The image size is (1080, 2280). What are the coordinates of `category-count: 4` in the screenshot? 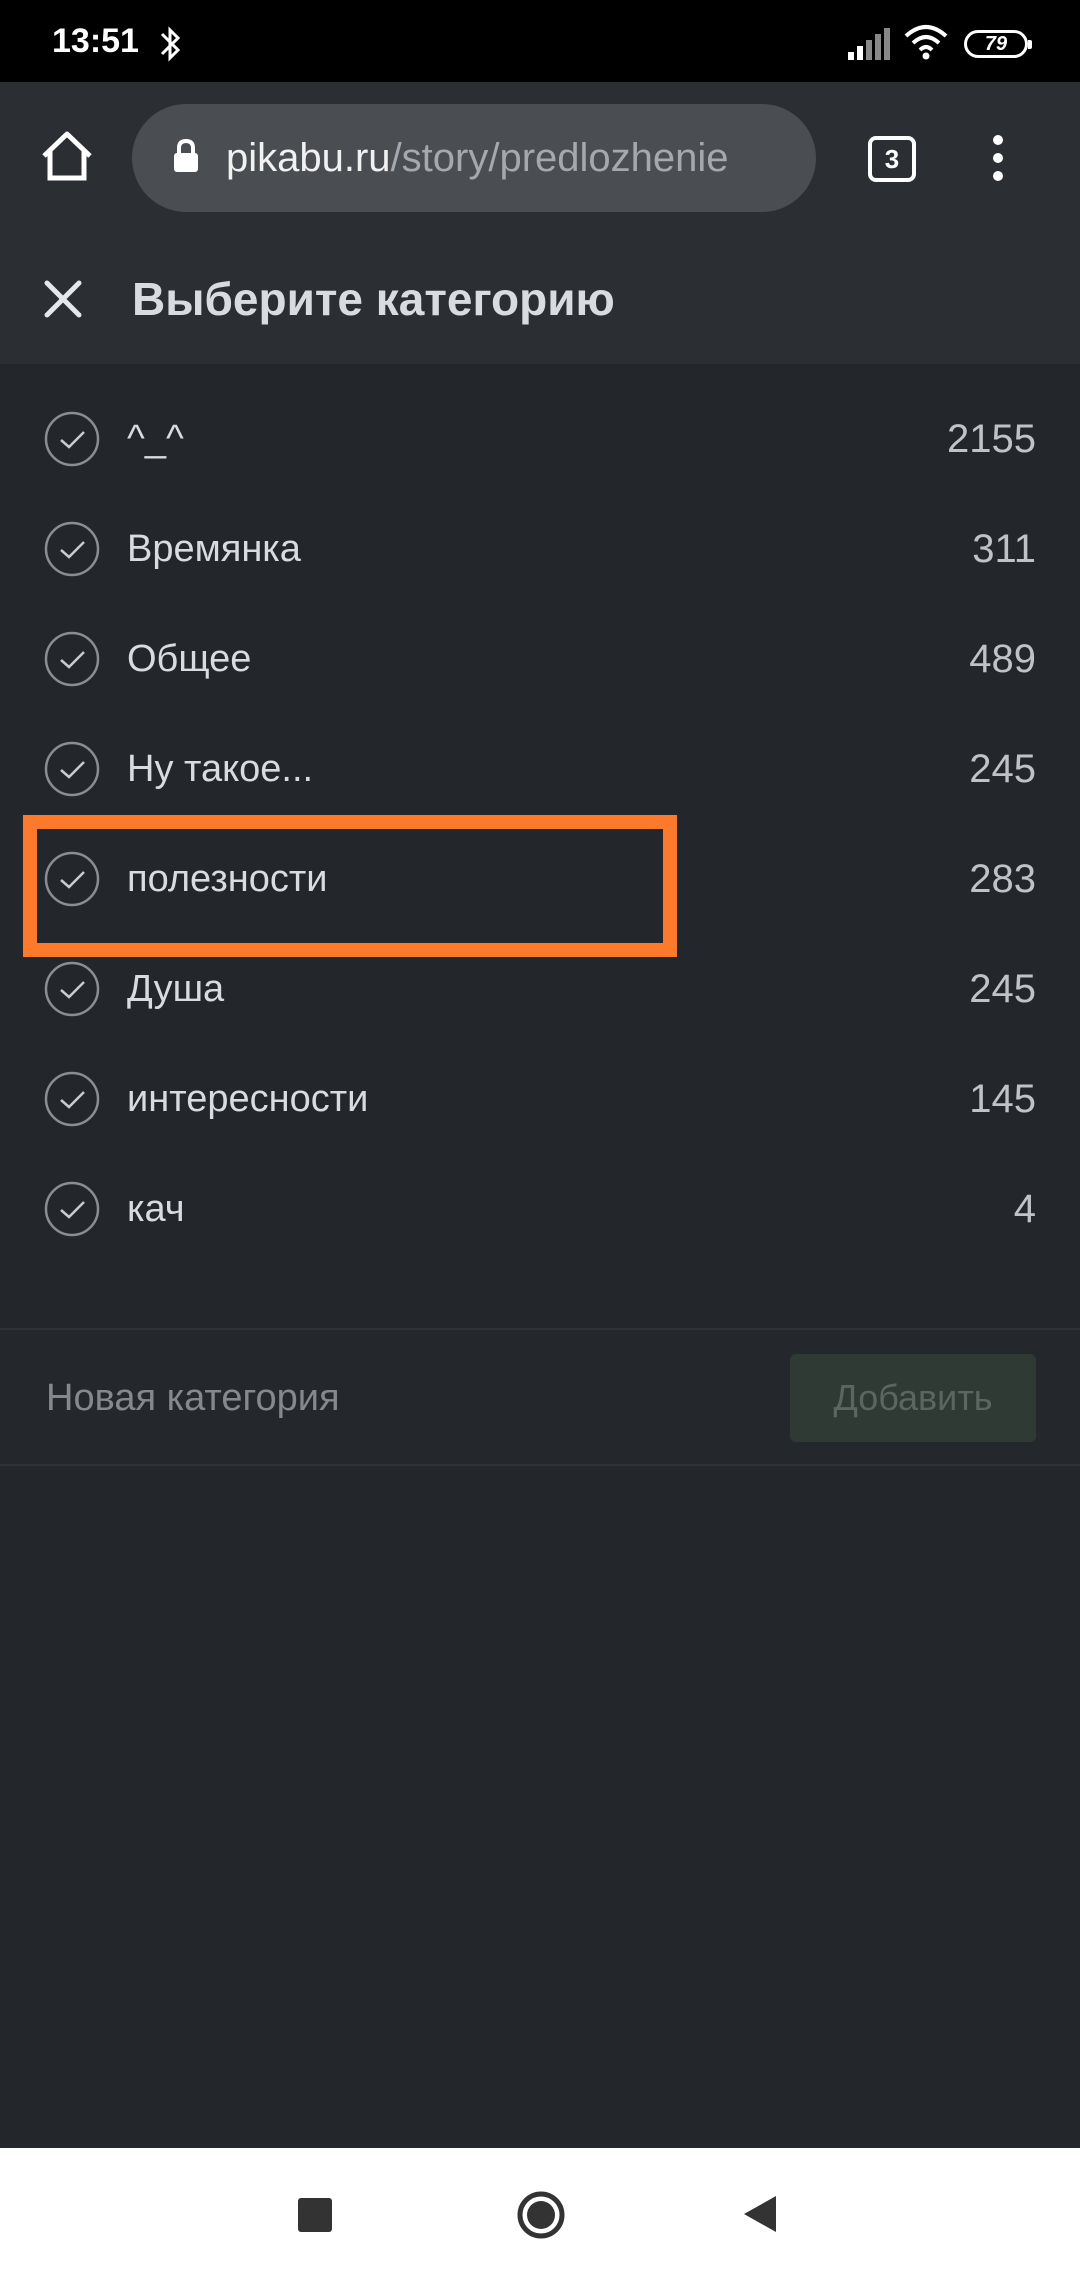 It's located at (1024, 1208).